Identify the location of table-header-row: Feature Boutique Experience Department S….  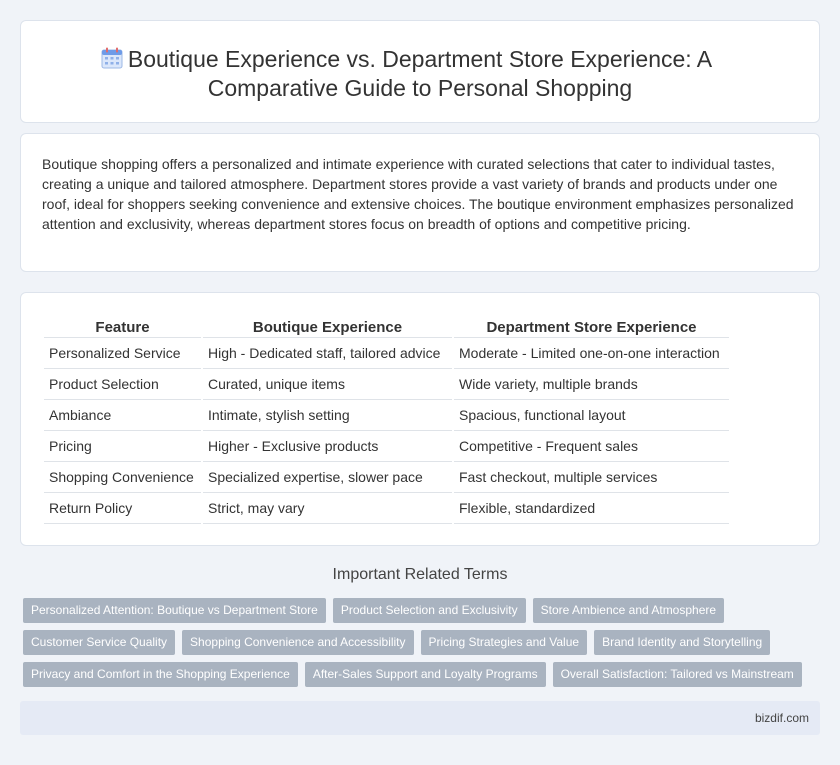
(386, 327).